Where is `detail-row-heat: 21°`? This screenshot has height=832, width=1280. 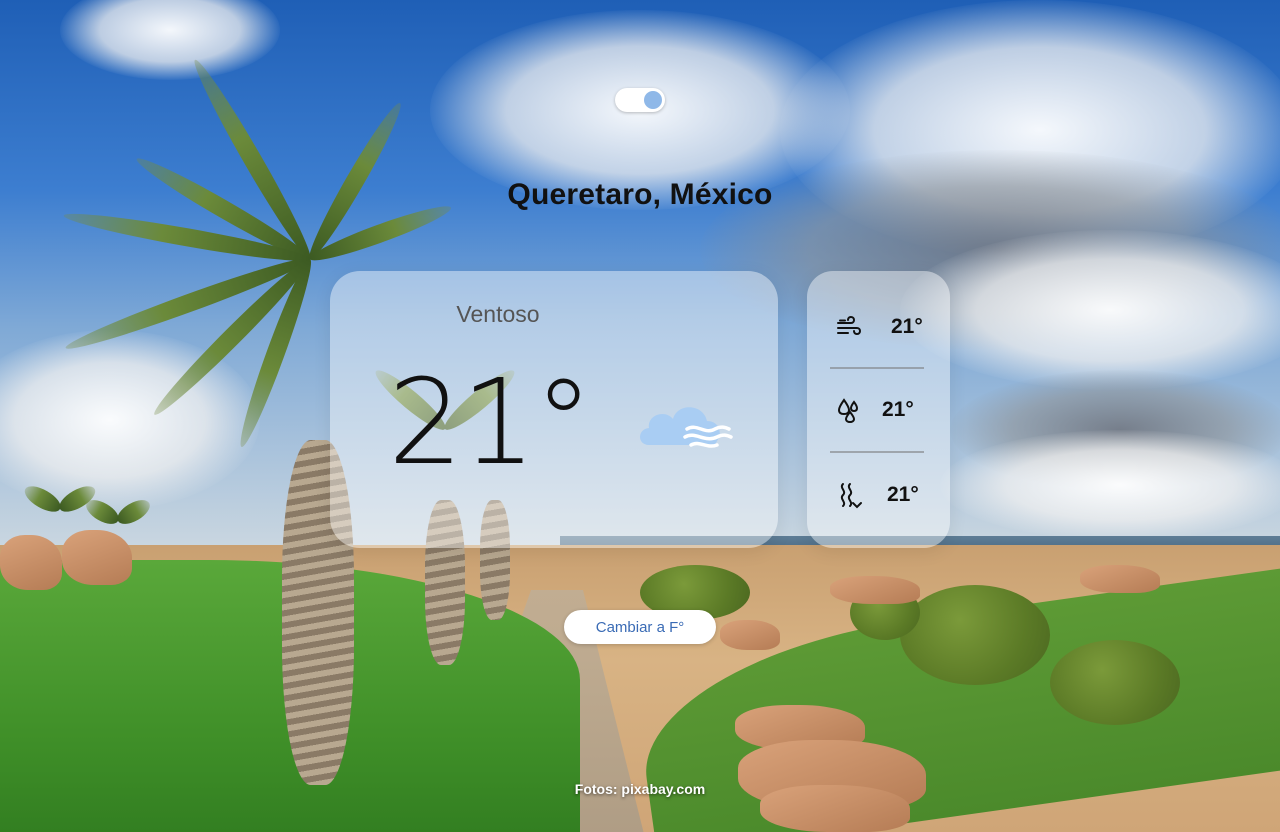 detail-row-heat: 21° is located at coordinates (878, 495).